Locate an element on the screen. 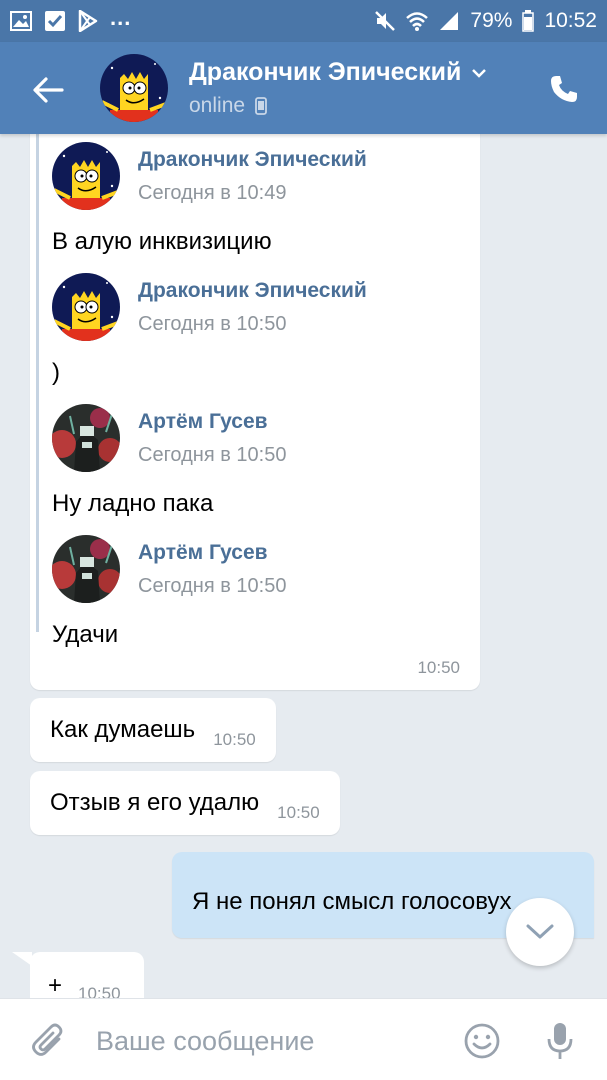  message-text: Как думаешь is located at coordinates (123, 729).